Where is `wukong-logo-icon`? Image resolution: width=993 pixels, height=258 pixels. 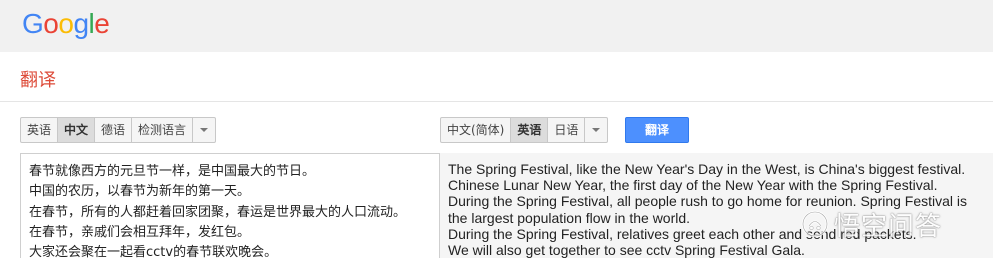 wukong-logo-icon is located at coordinates (815, 224).